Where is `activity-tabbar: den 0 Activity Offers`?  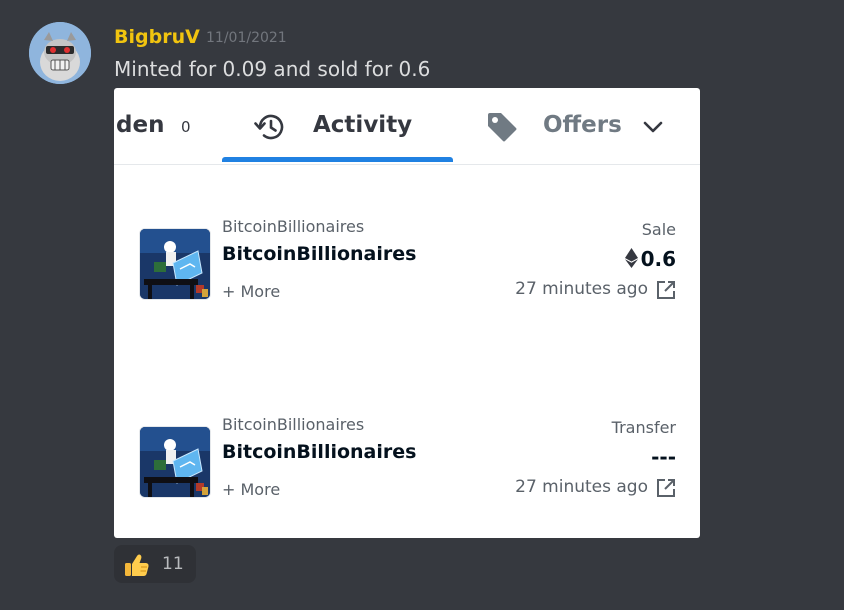
activity-tabbar: den 0 Activity Offers is located at coordinates (407, 126).